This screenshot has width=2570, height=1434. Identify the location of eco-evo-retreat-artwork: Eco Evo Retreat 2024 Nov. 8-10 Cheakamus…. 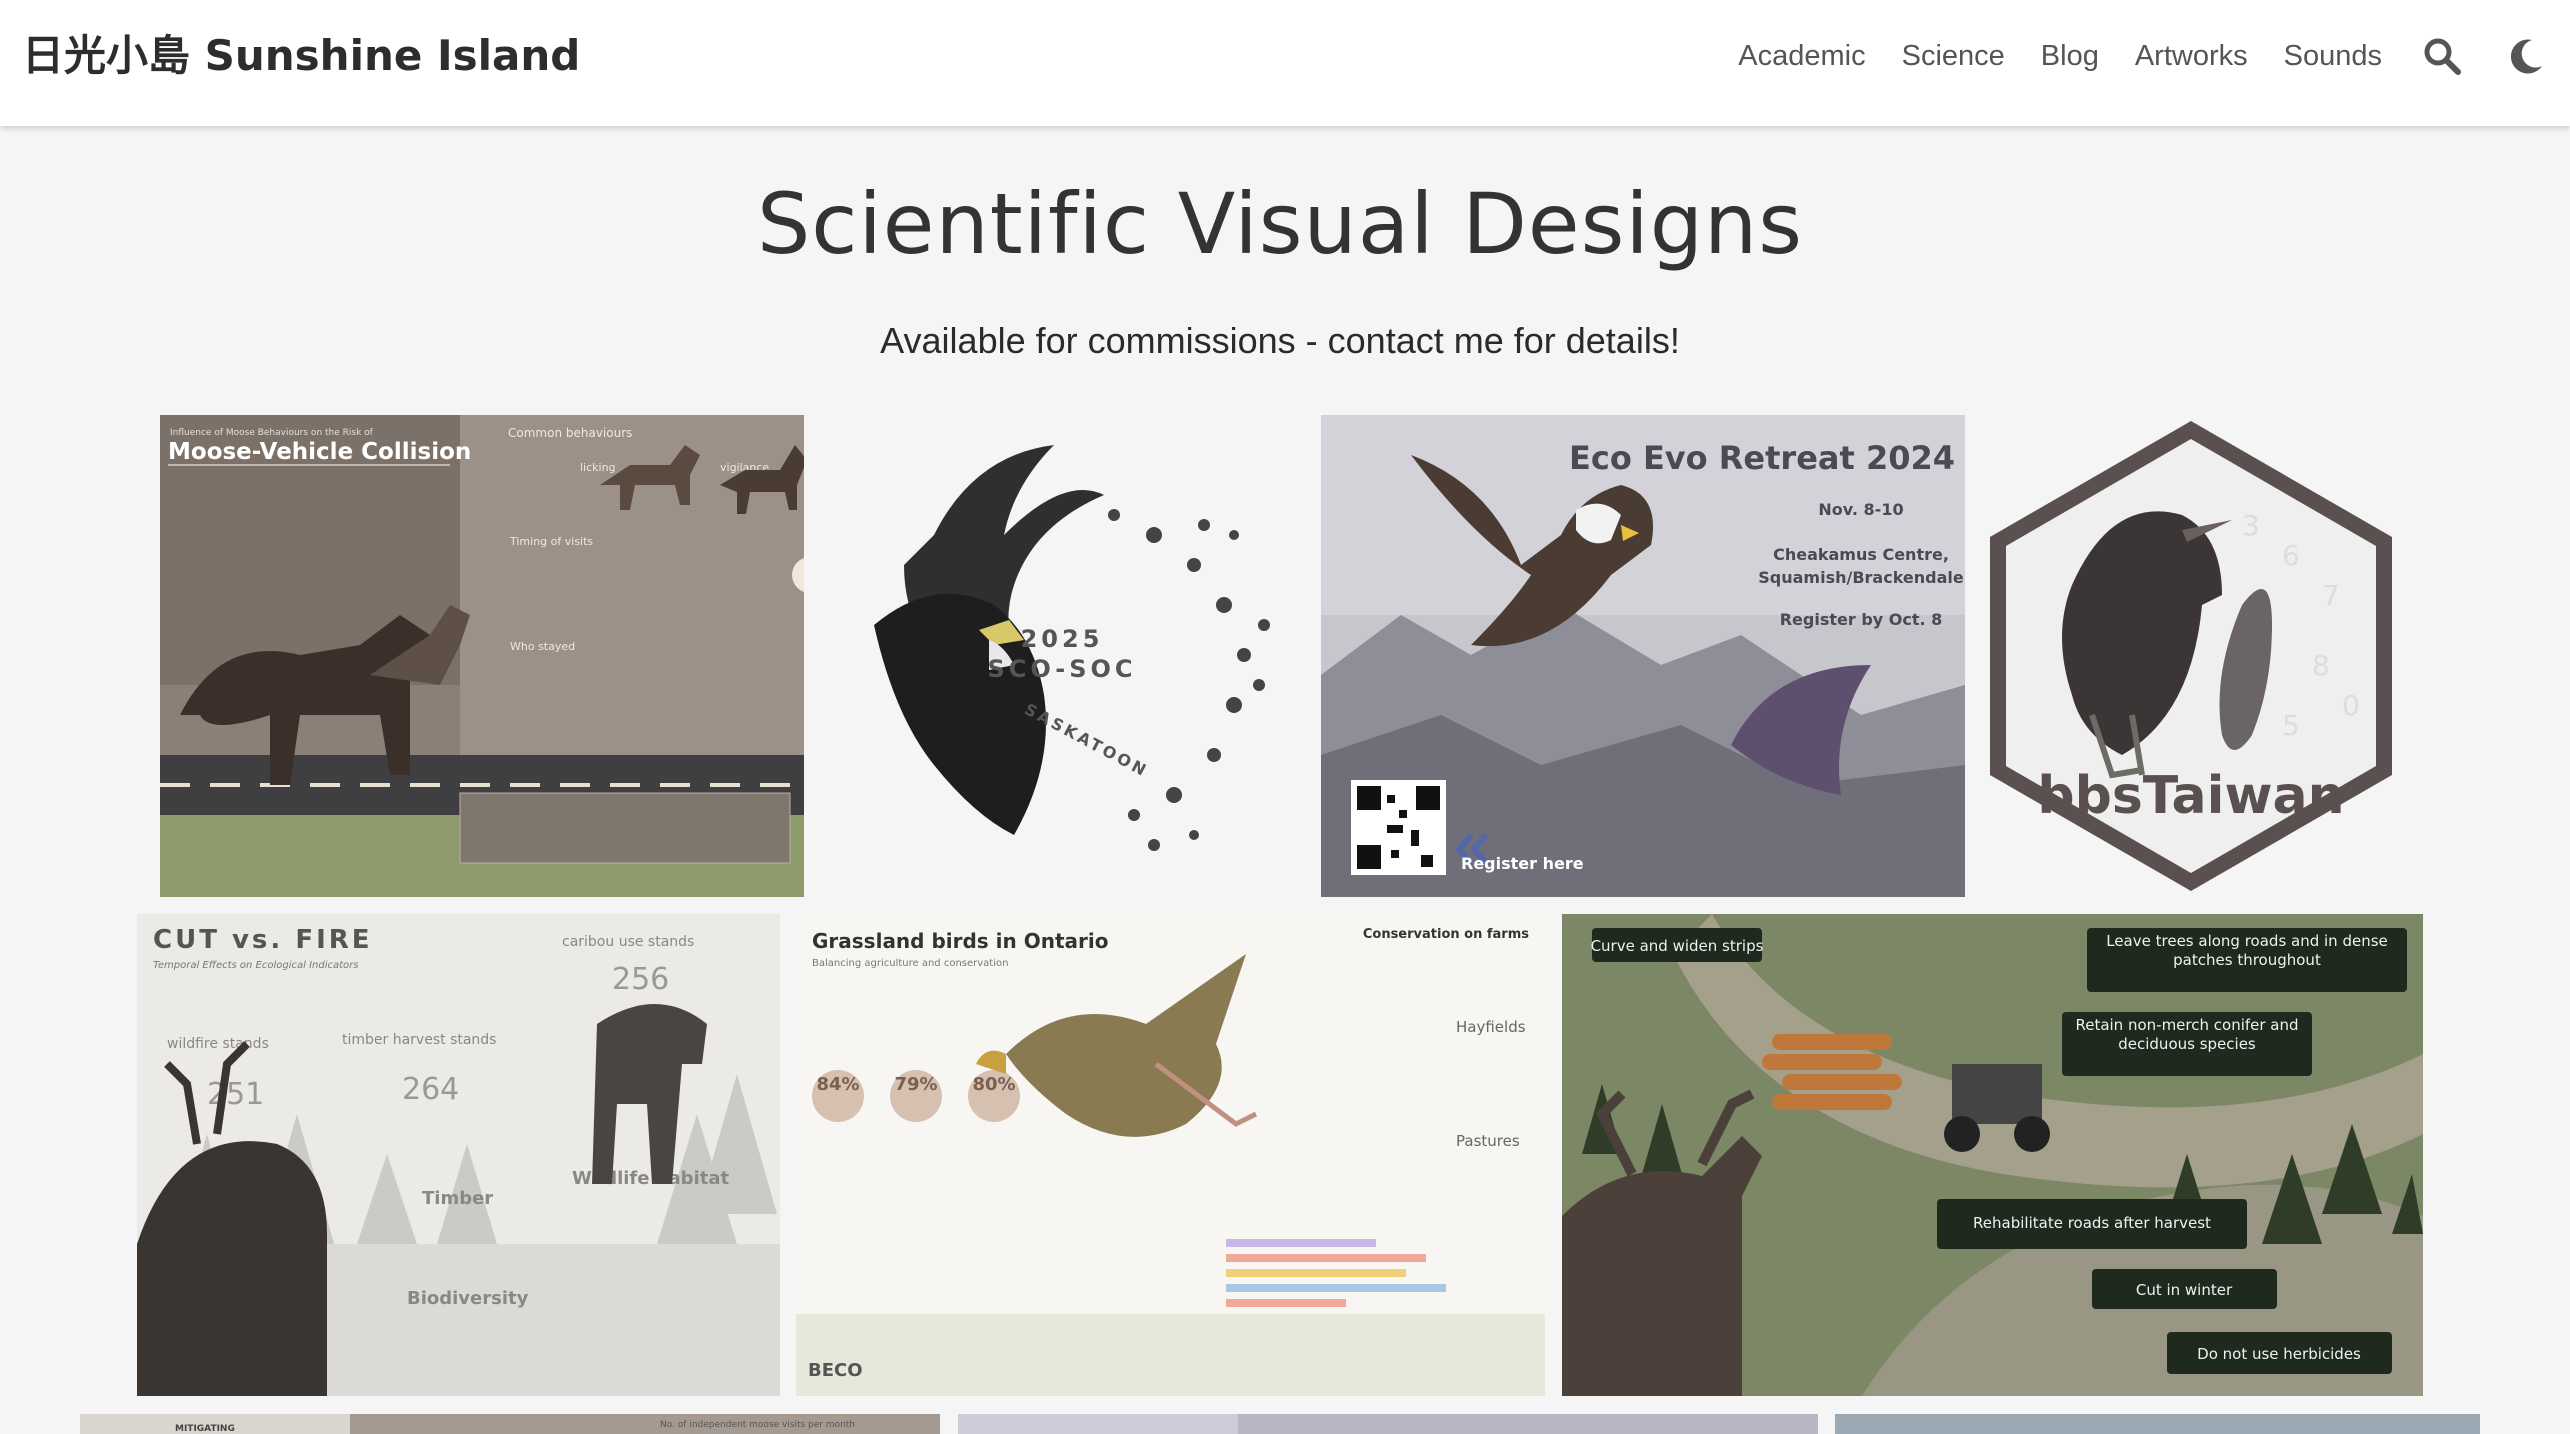
(1643, 656).